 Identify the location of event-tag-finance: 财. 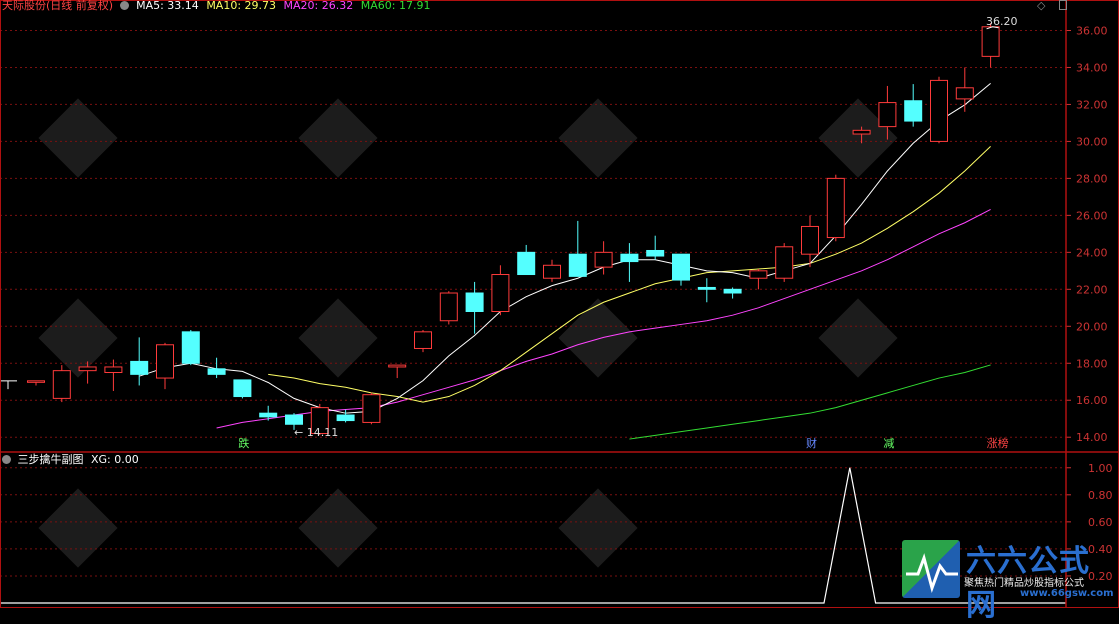
(811, 443).